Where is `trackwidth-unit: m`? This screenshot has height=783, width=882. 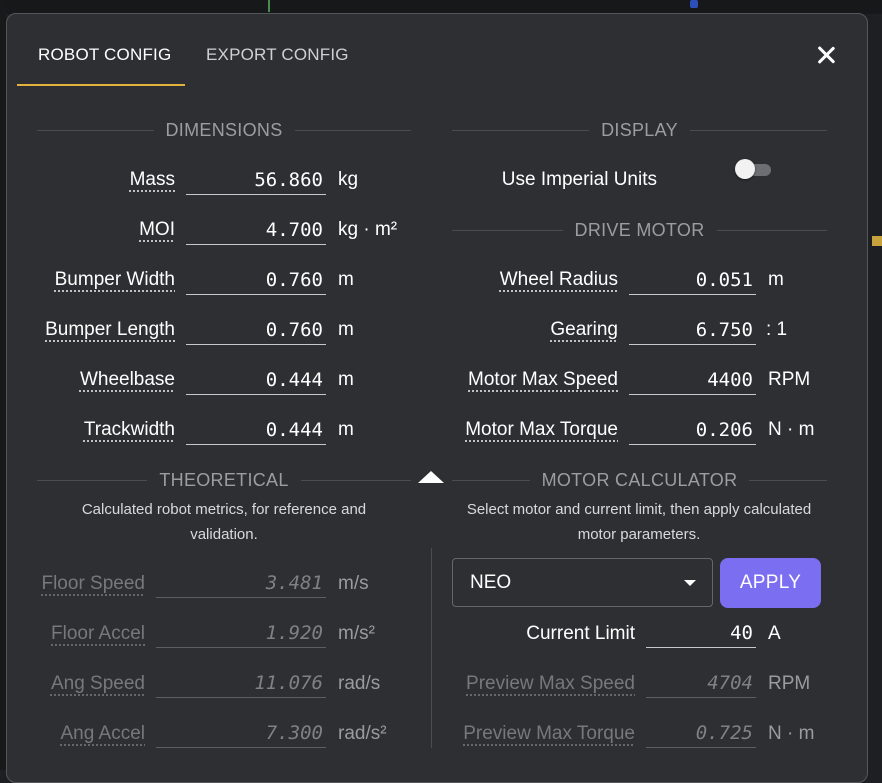 trackwidth-unit: m is located at coordinates (346, 429).